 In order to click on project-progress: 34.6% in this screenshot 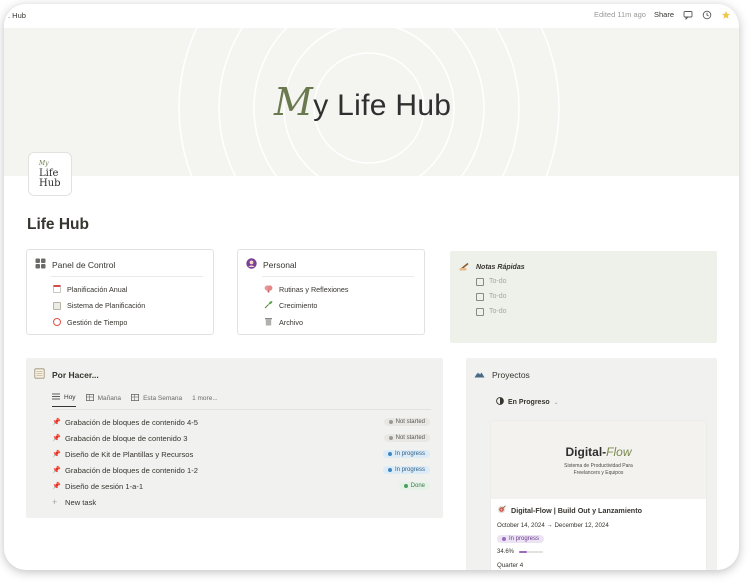, I will do `click(520, 552)`.